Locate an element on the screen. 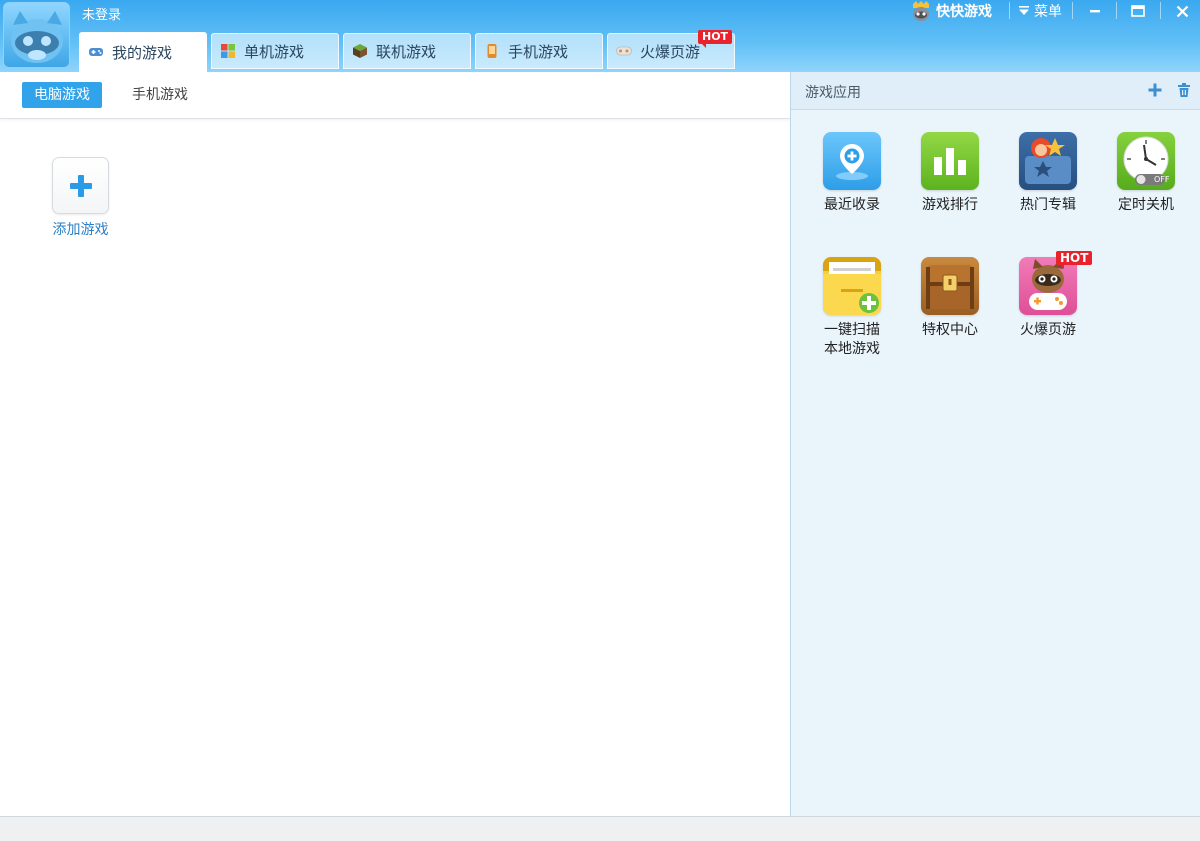 The width and height of the screenshot is (1200, 841). sub-tab-bar: 电脑游戏 手机游戏 is located at coordinates (395, 95).